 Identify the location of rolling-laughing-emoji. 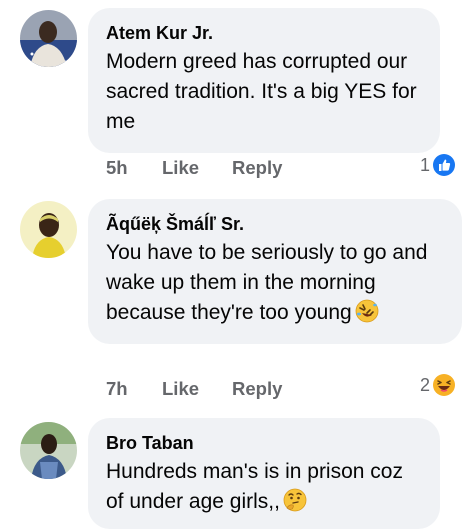
(367, 311).